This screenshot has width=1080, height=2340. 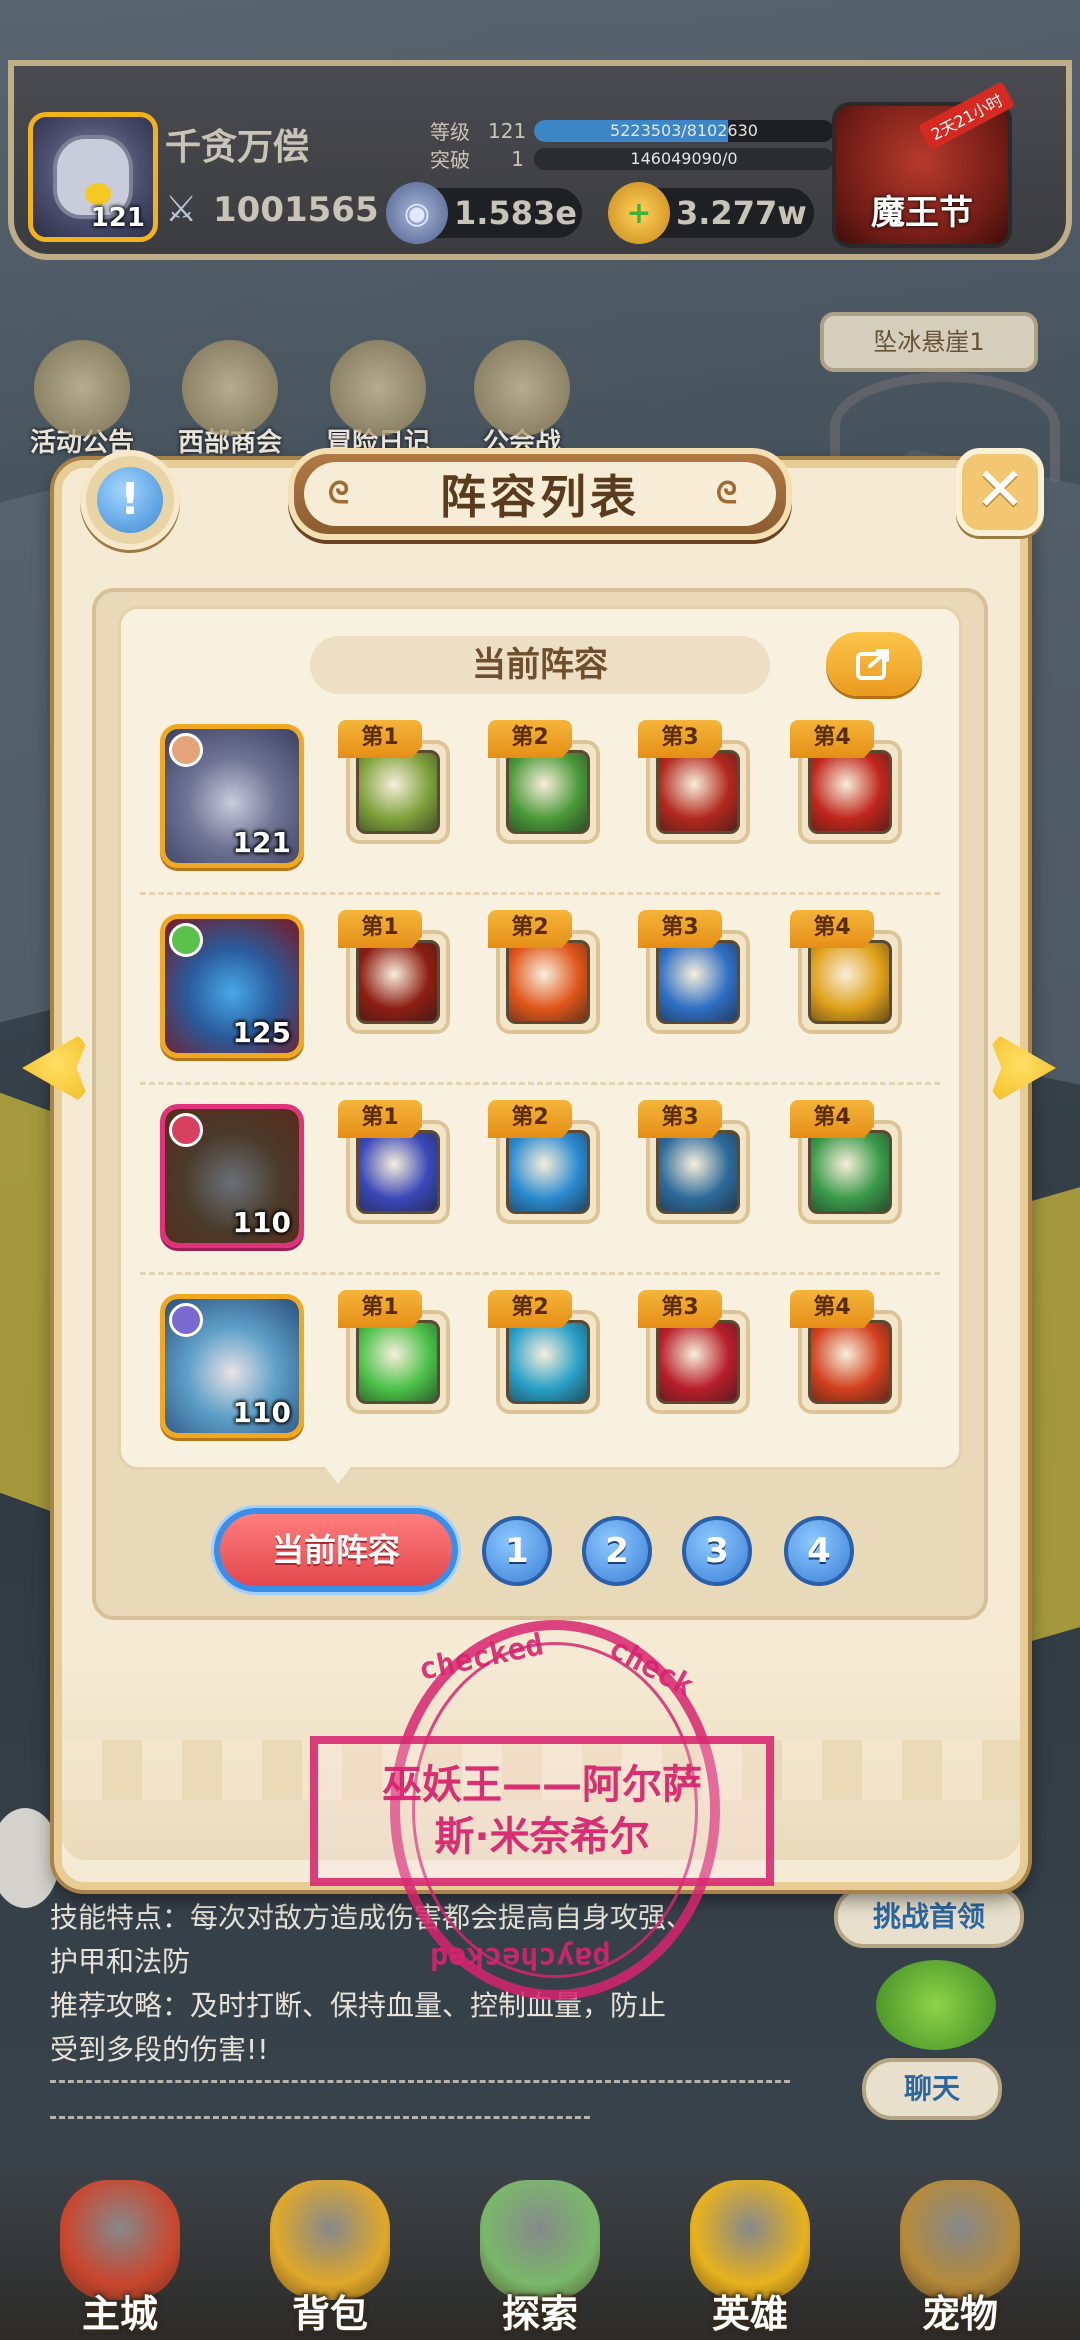 I want to click on gold-resource: + 3.277w, so click(x=711, y=213).